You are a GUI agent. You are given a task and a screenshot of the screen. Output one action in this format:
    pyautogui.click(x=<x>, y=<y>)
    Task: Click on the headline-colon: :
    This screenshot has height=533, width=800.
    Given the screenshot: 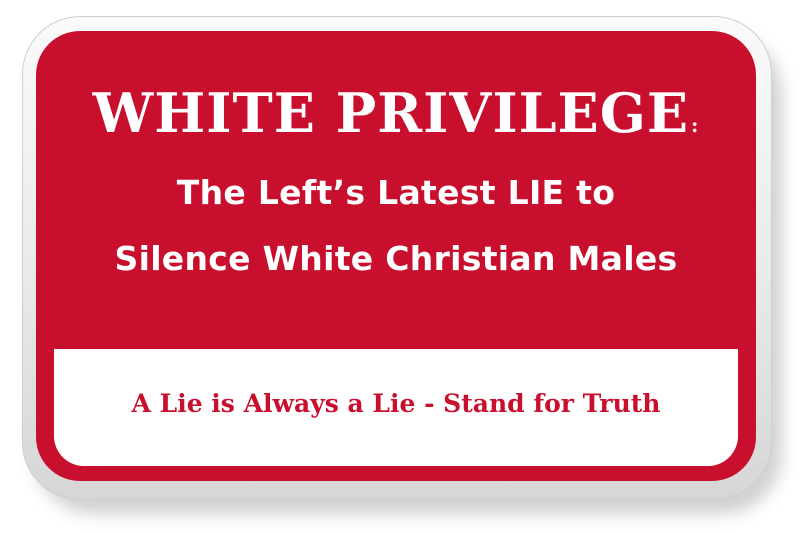 What is the action you would take?
    pyautogui.click(x=695, y=125)
    